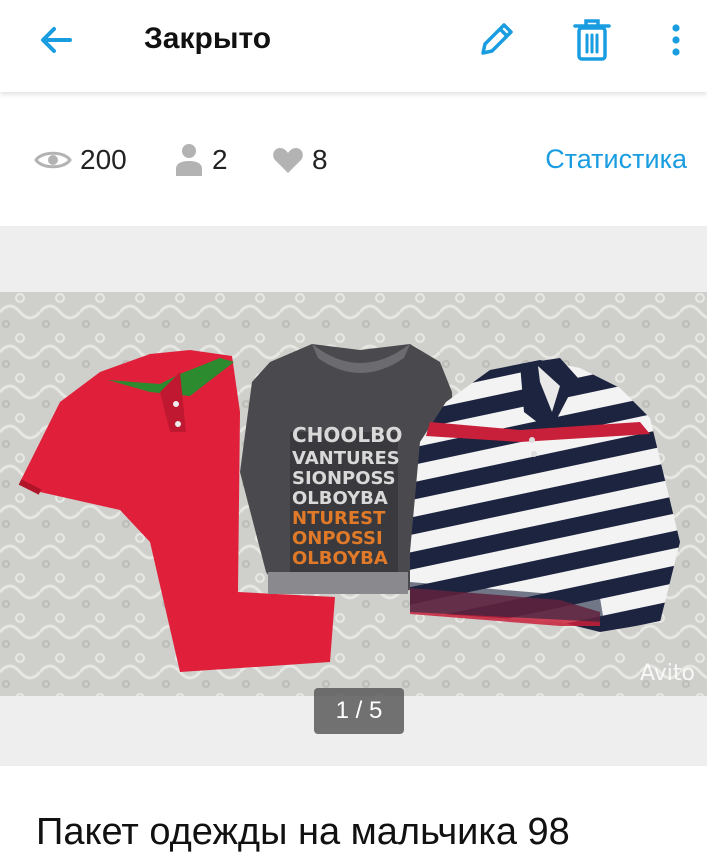 The width and height of the screenshot is (707, 859). I want to click on pencil-icon, so click(497, 39).